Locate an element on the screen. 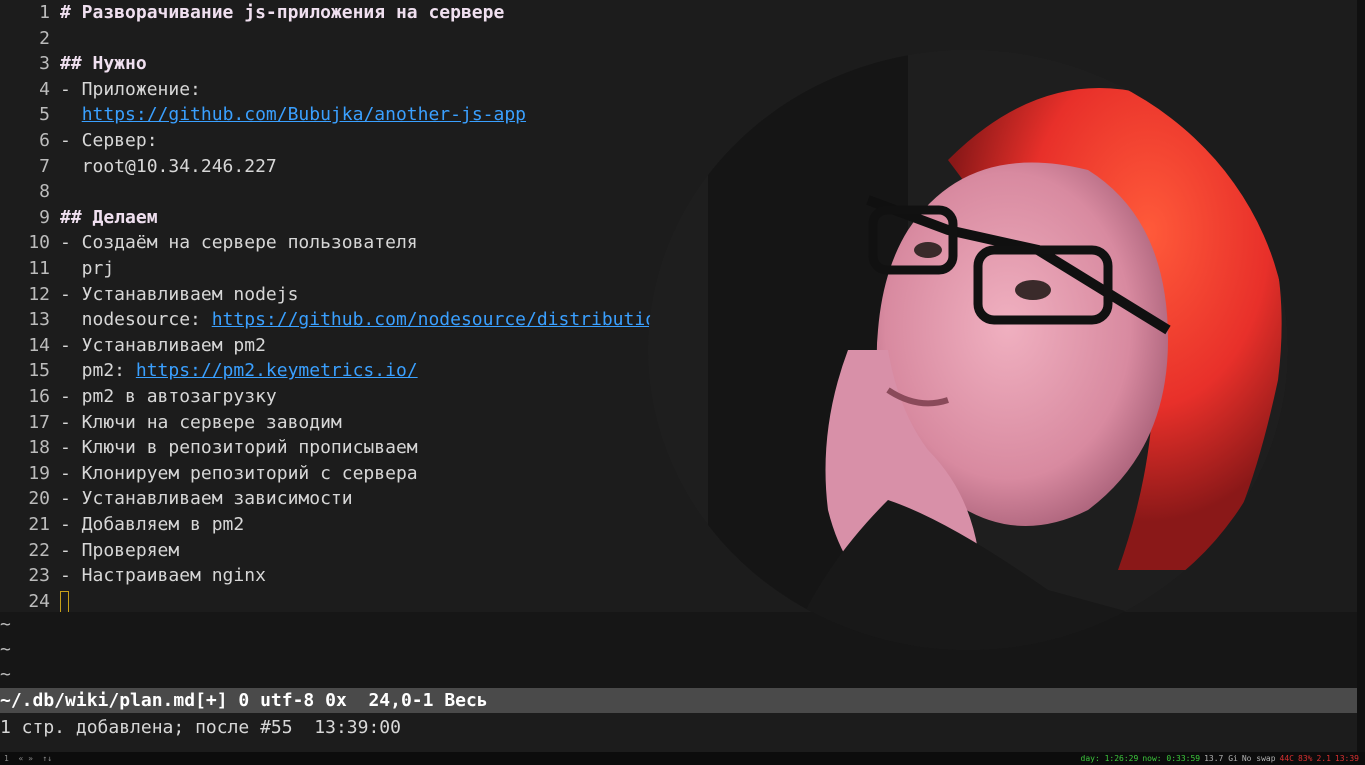 The image size is (1365, 765). line-text: - Проверяем is located at coordinates (120, 550).